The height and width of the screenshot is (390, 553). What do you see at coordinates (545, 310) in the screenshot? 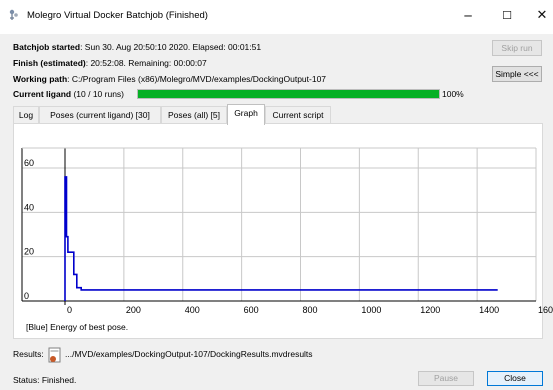
I see `x-tick-label: 160` at bounding box center [545, 310].